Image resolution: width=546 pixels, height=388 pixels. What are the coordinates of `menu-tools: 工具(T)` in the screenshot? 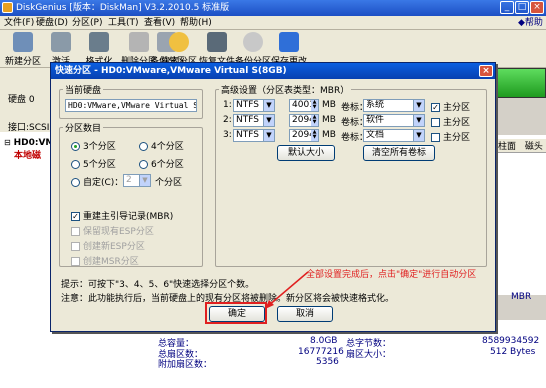 It's located at (123, 23).